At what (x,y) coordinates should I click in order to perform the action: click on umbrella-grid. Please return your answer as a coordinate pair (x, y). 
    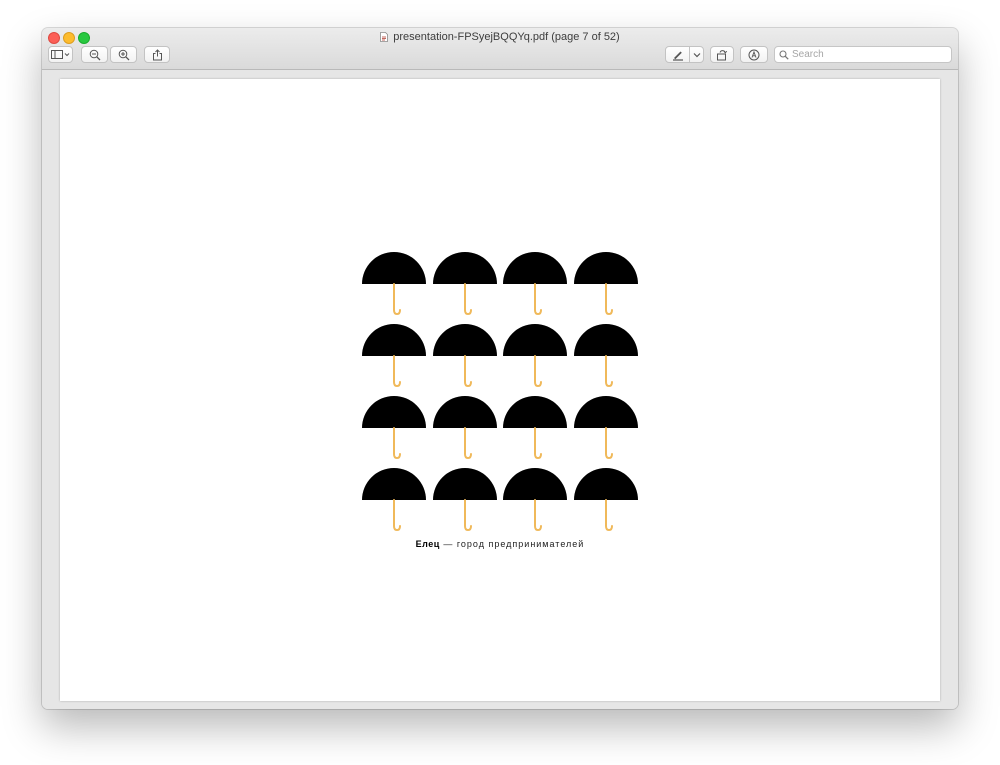
    Looking at the image, I should click on (500, 392).